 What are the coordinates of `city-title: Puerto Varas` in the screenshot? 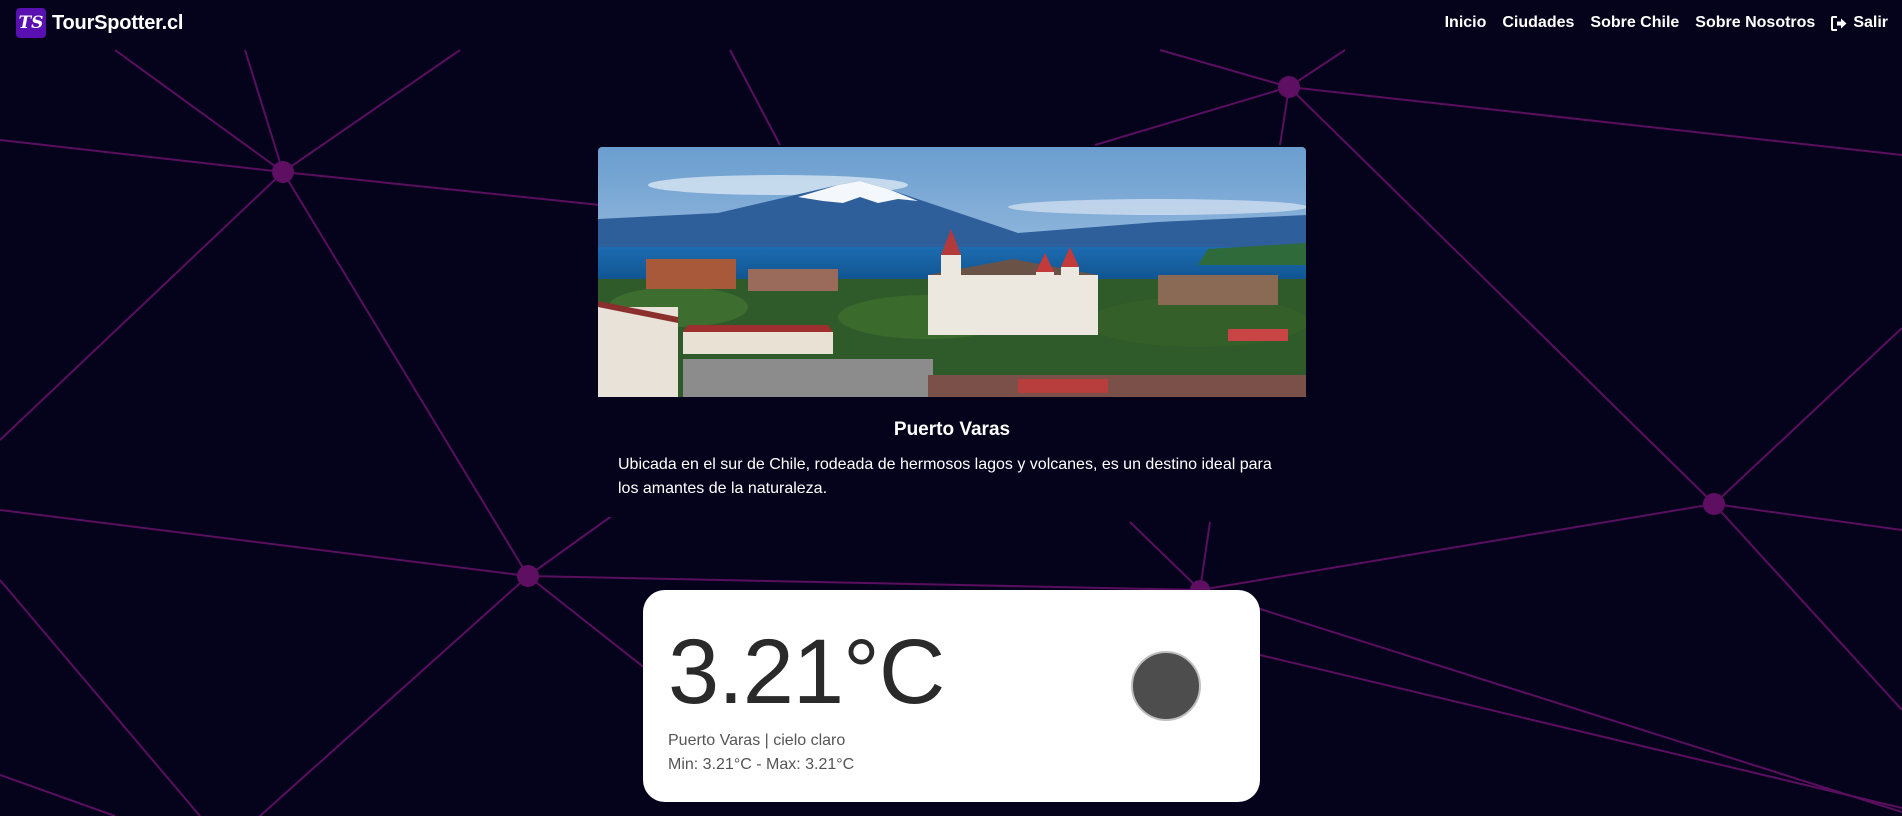 It's located at (952, 429).